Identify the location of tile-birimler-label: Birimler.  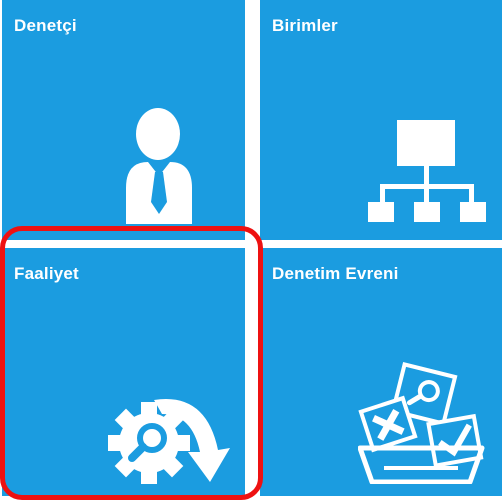
(305, 25).